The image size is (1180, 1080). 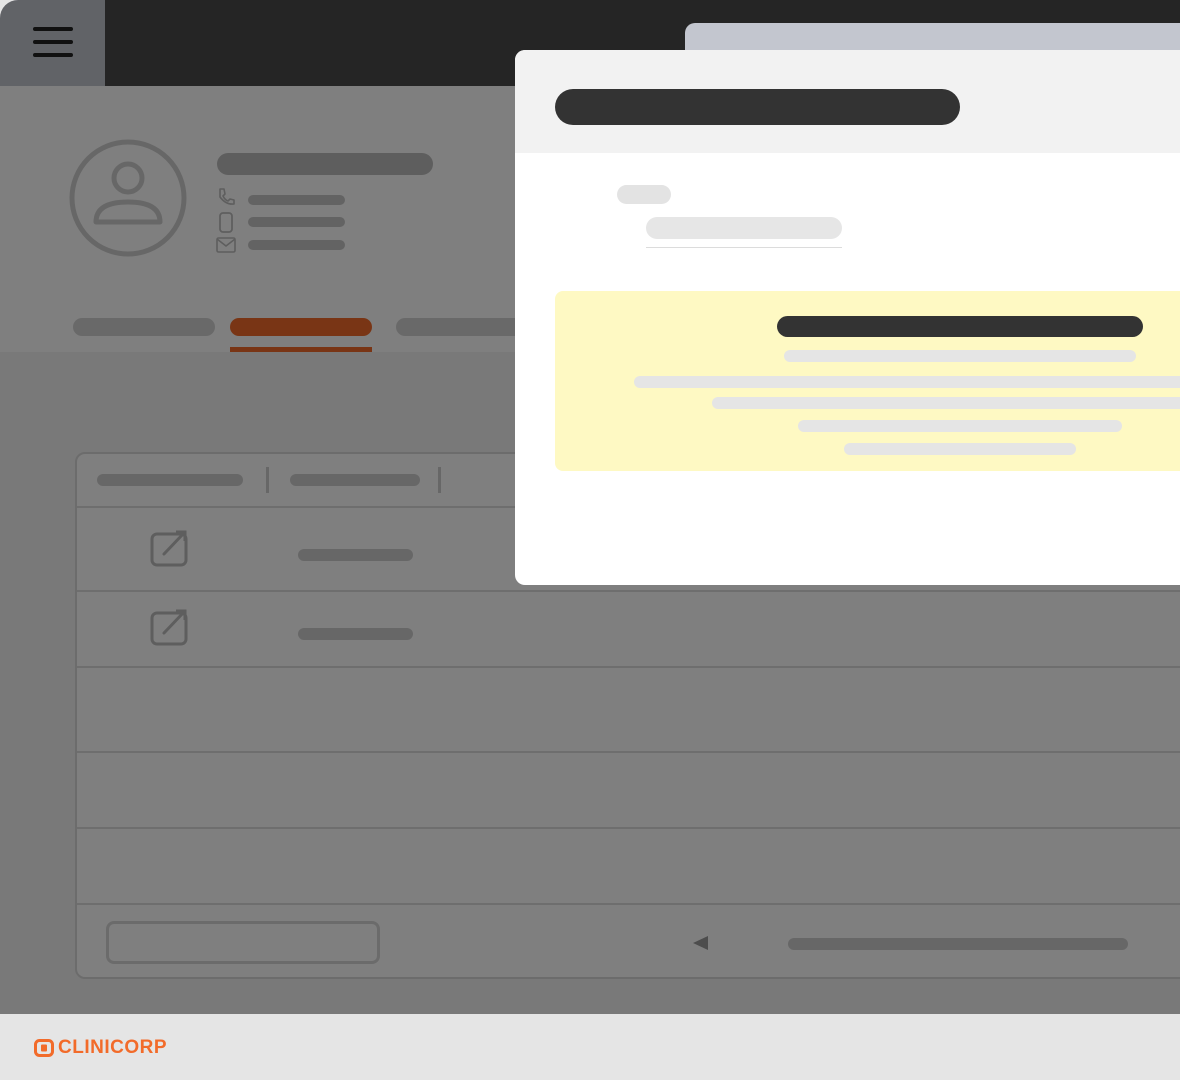 I want to click on clinicorp-logo-icon, so click(x=44, y=1048).